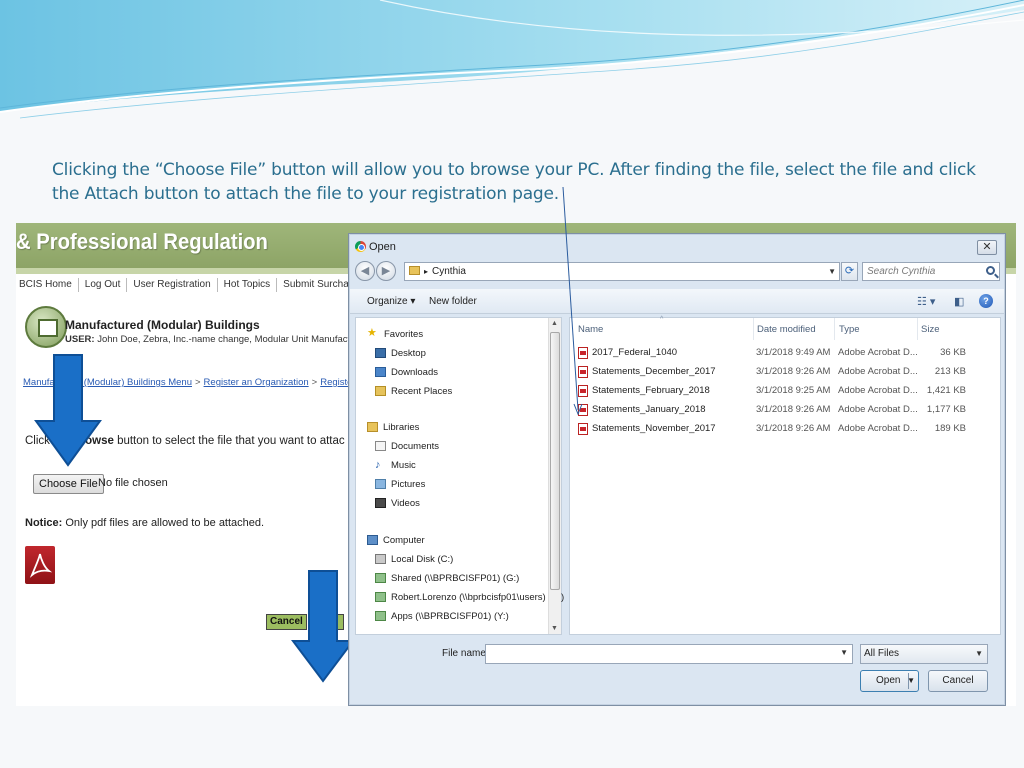 The height and width of the screenshot is (768, 1024). I want to click on nav-videos: Videos, so click(397, 503).